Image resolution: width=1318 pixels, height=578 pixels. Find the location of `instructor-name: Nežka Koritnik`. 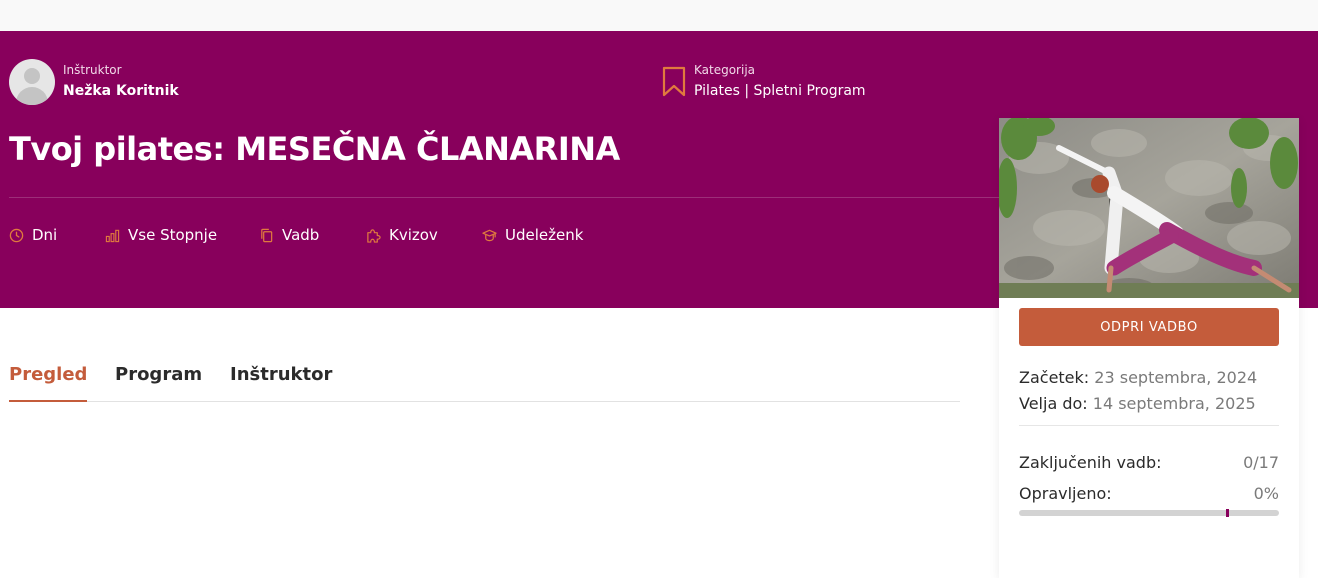

instructor-name: Nežka Koritnik is located at coordinates (121, 91).